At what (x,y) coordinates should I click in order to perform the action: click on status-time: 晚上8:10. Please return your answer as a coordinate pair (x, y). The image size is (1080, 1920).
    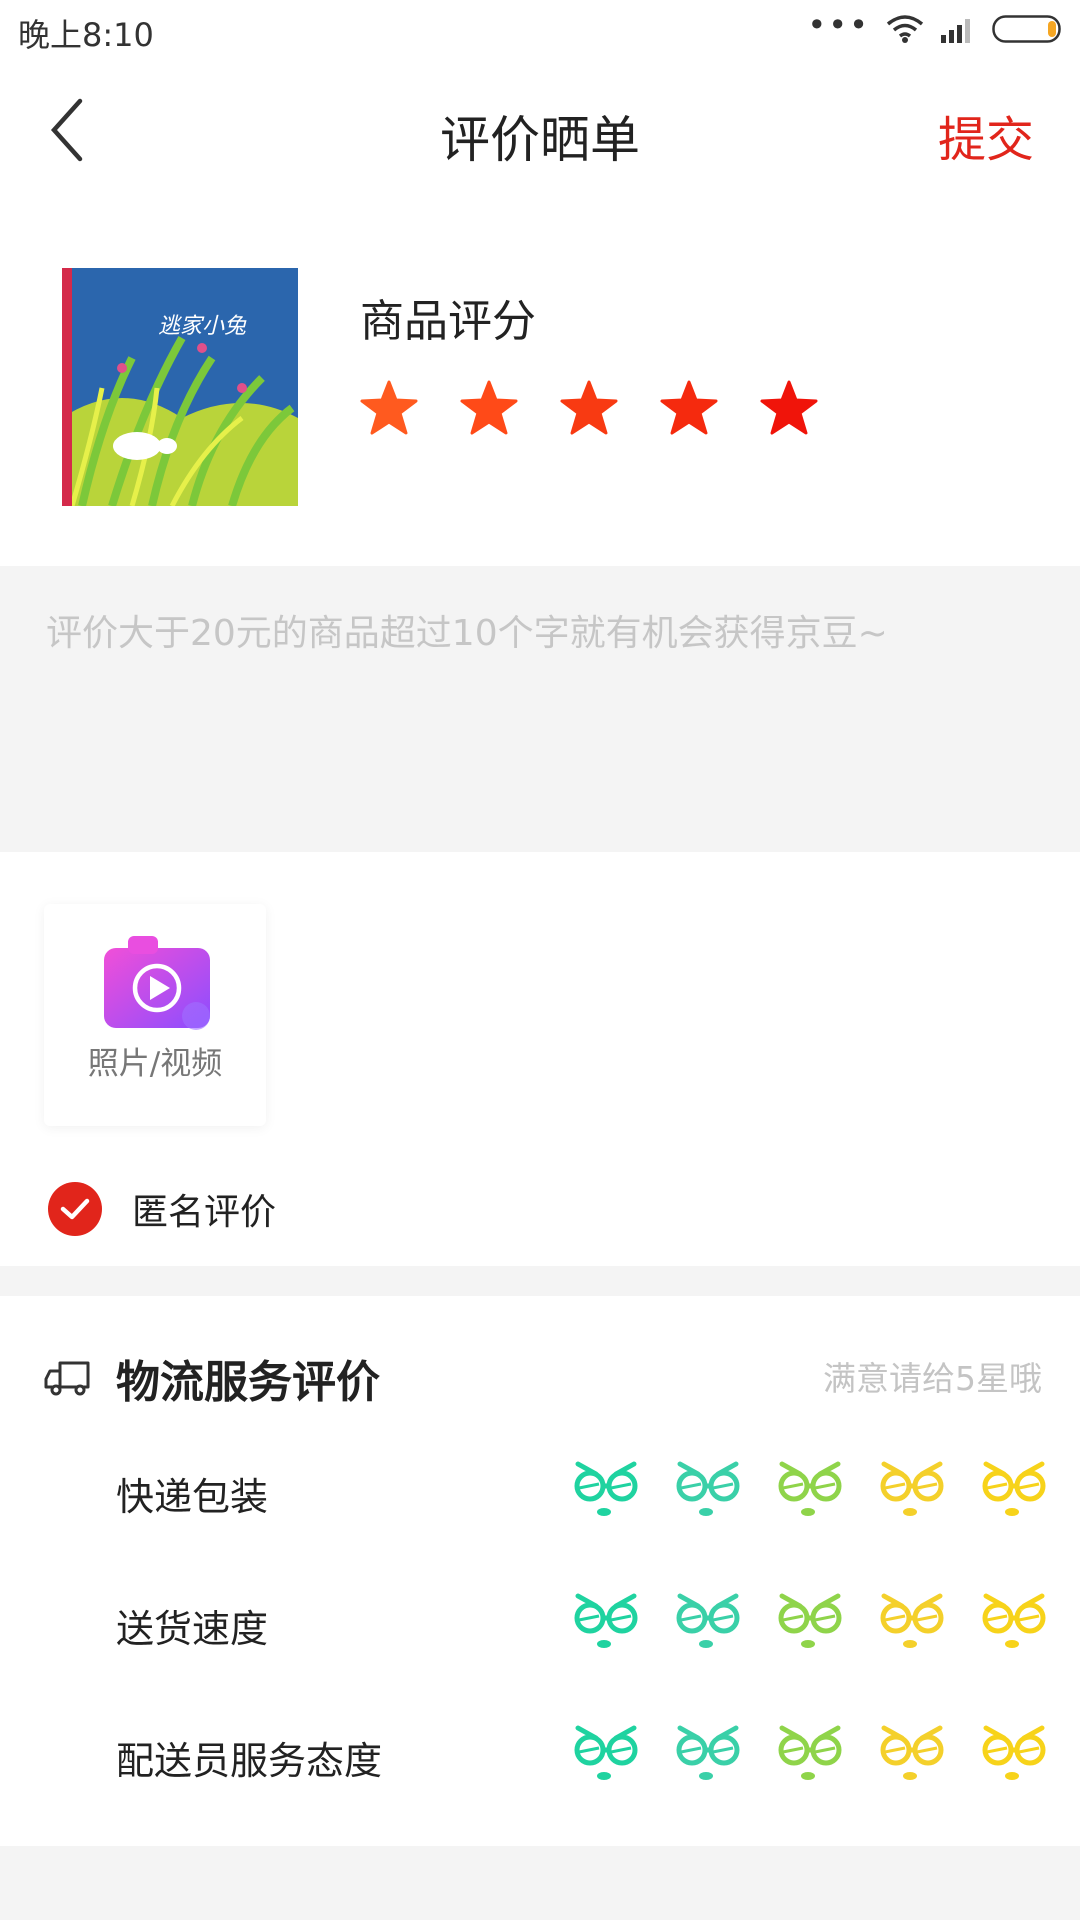
    Looking at the image, I should click on (86, 35).